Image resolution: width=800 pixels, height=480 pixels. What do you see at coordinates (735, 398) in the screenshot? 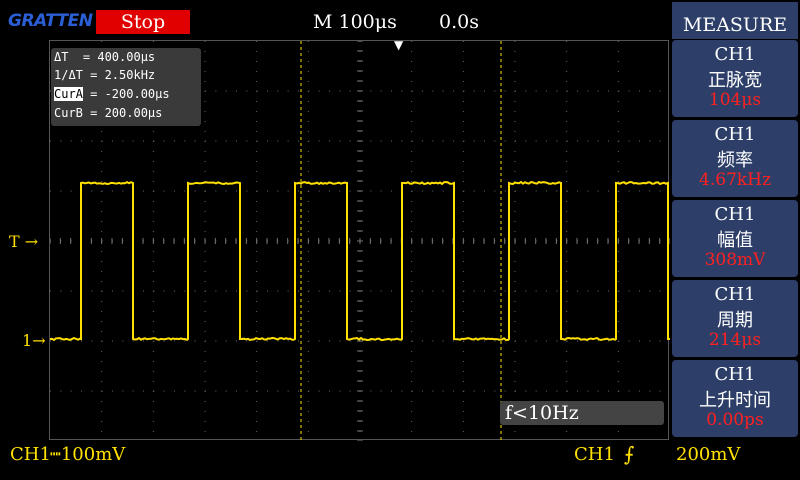
I see `measure-item-rise-time: CH1 上升时间 0.00ps` at bounding box center [735, 398].